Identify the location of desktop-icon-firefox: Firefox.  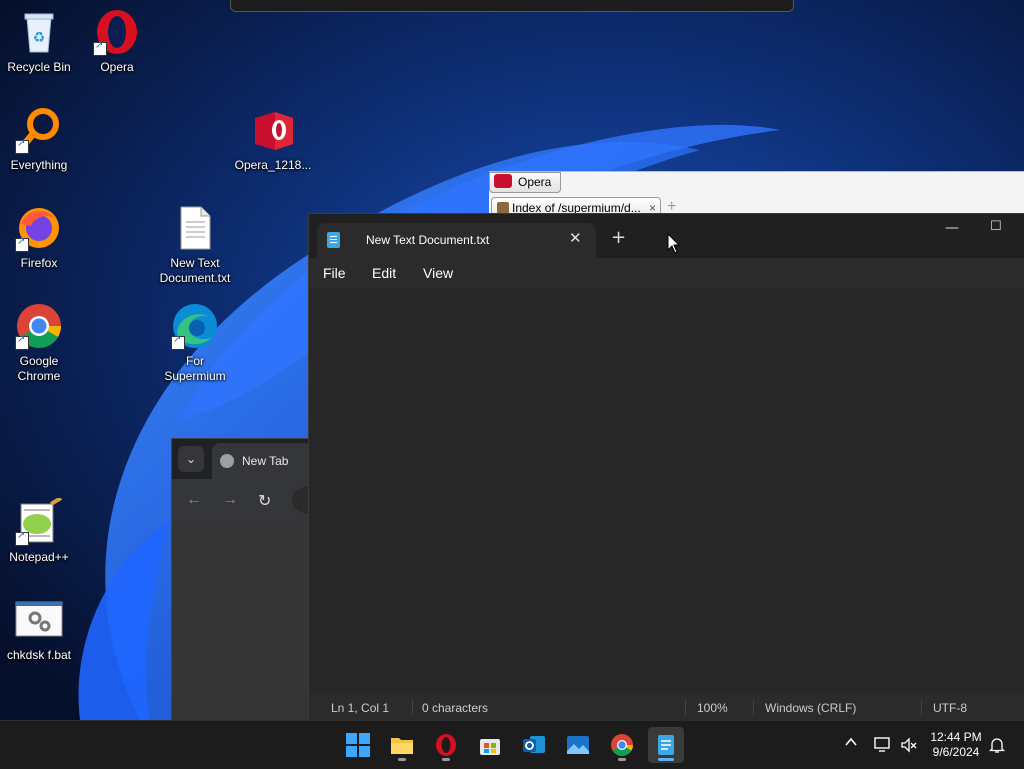
(39, 237).